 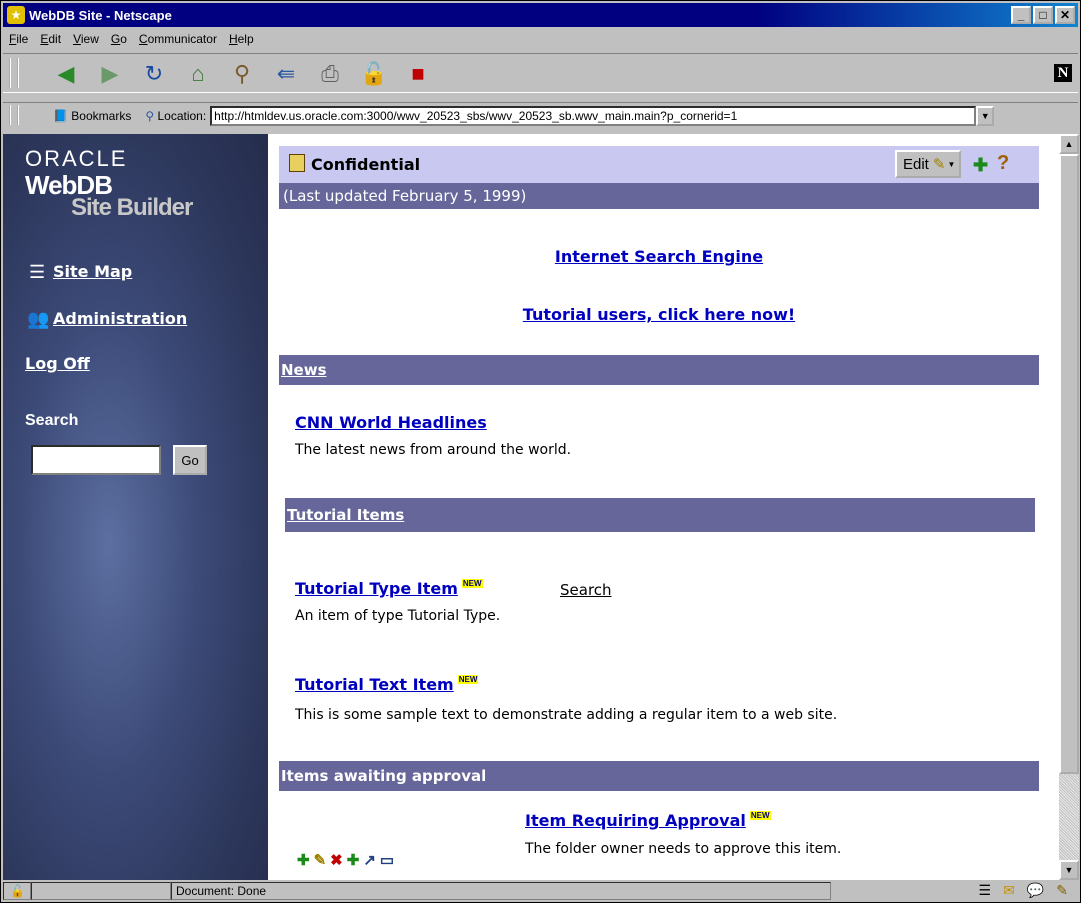 I want to click on scroll-down-button: ▼, so click(x=1069, y=870).